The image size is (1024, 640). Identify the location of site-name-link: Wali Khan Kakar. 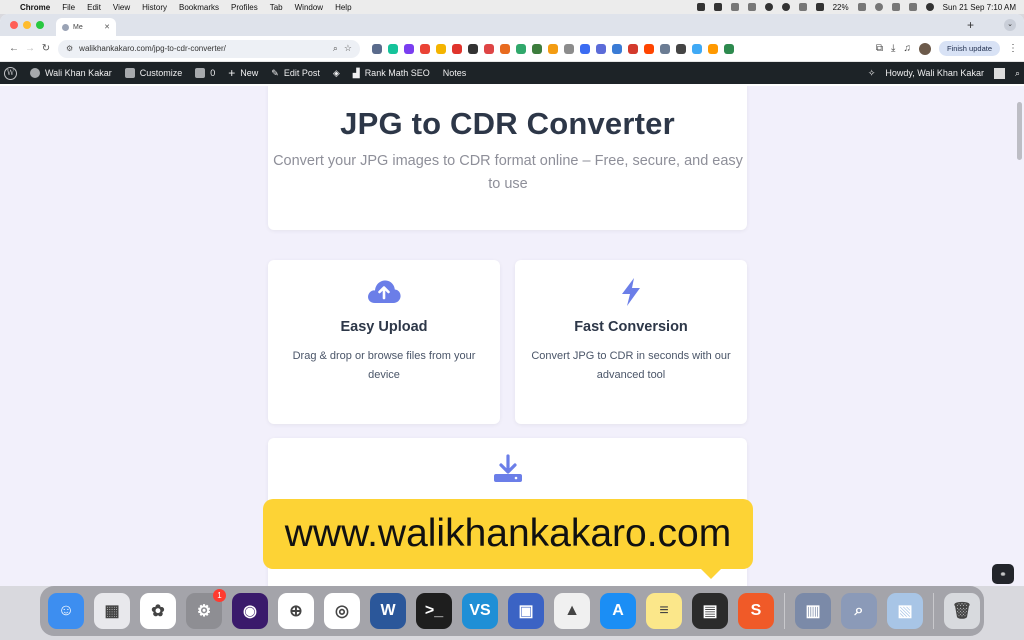
(71, 73).